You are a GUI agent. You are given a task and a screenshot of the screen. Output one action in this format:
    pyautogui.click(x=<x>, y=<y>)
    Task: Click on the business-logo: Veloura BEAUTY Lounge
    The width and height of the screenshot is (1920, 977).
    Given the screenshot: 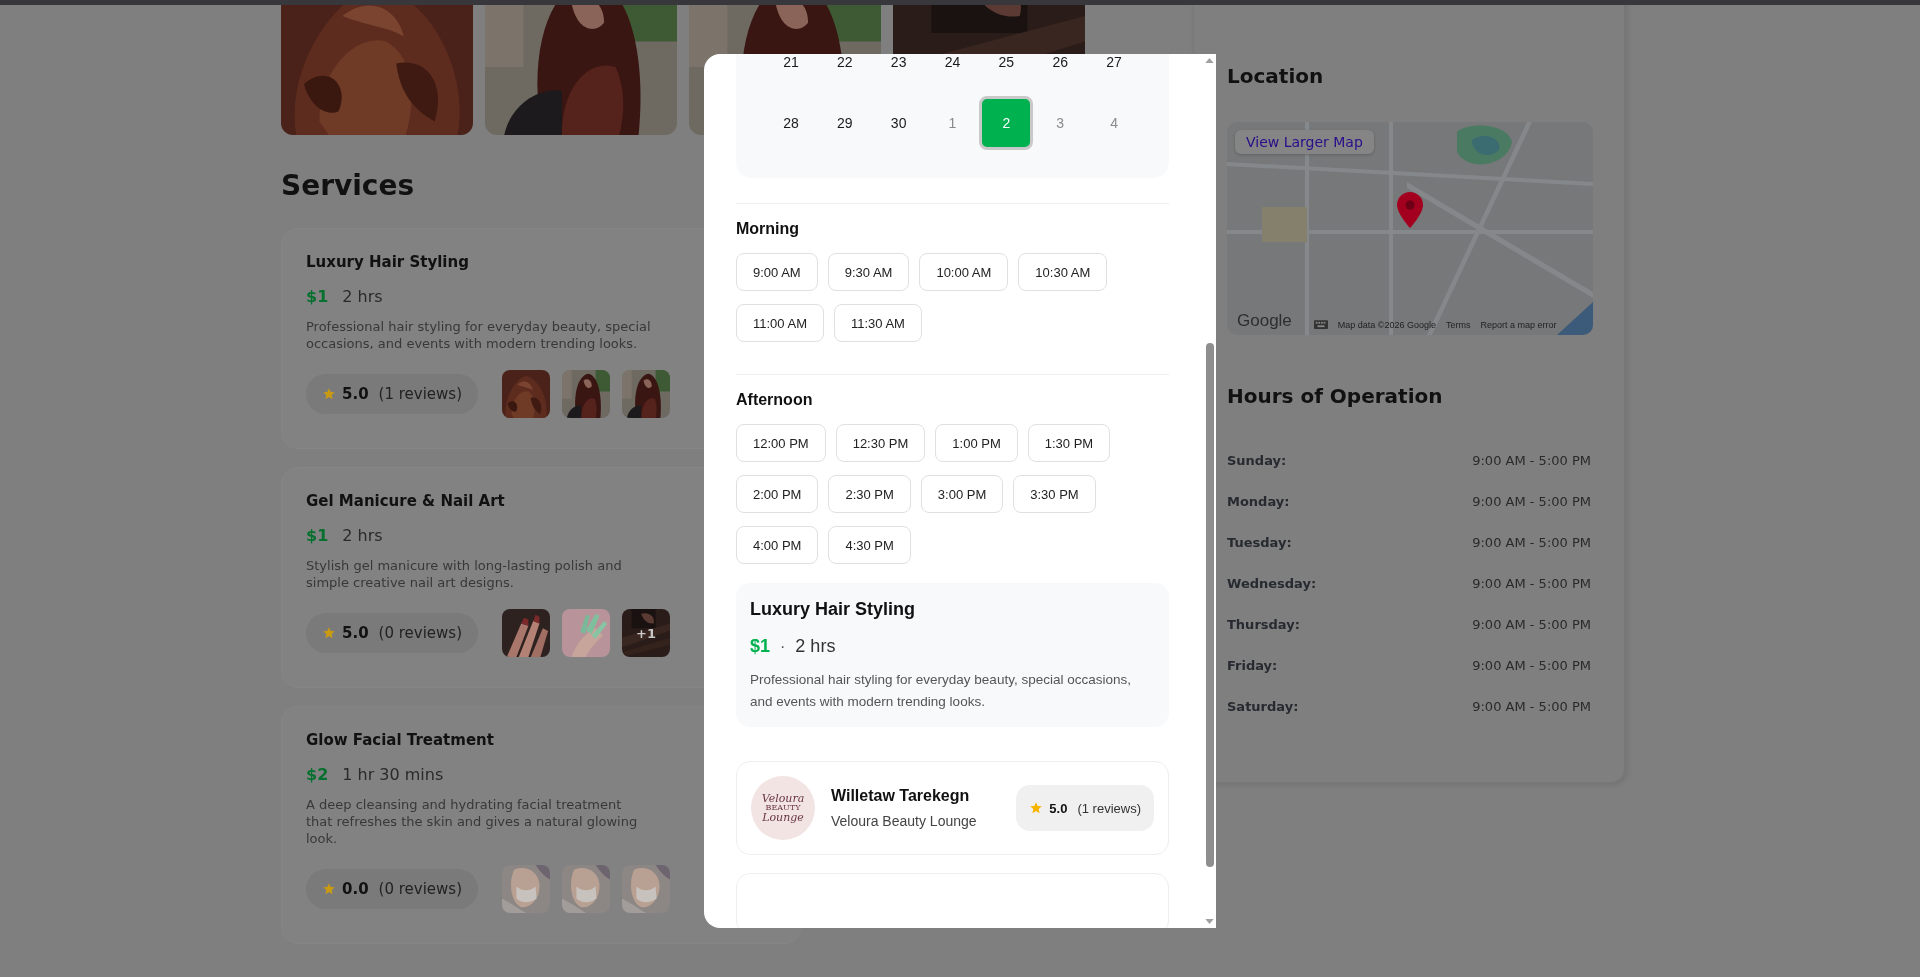 What is the action you would take?
    pyautogui.click(x=783, y=808)
    